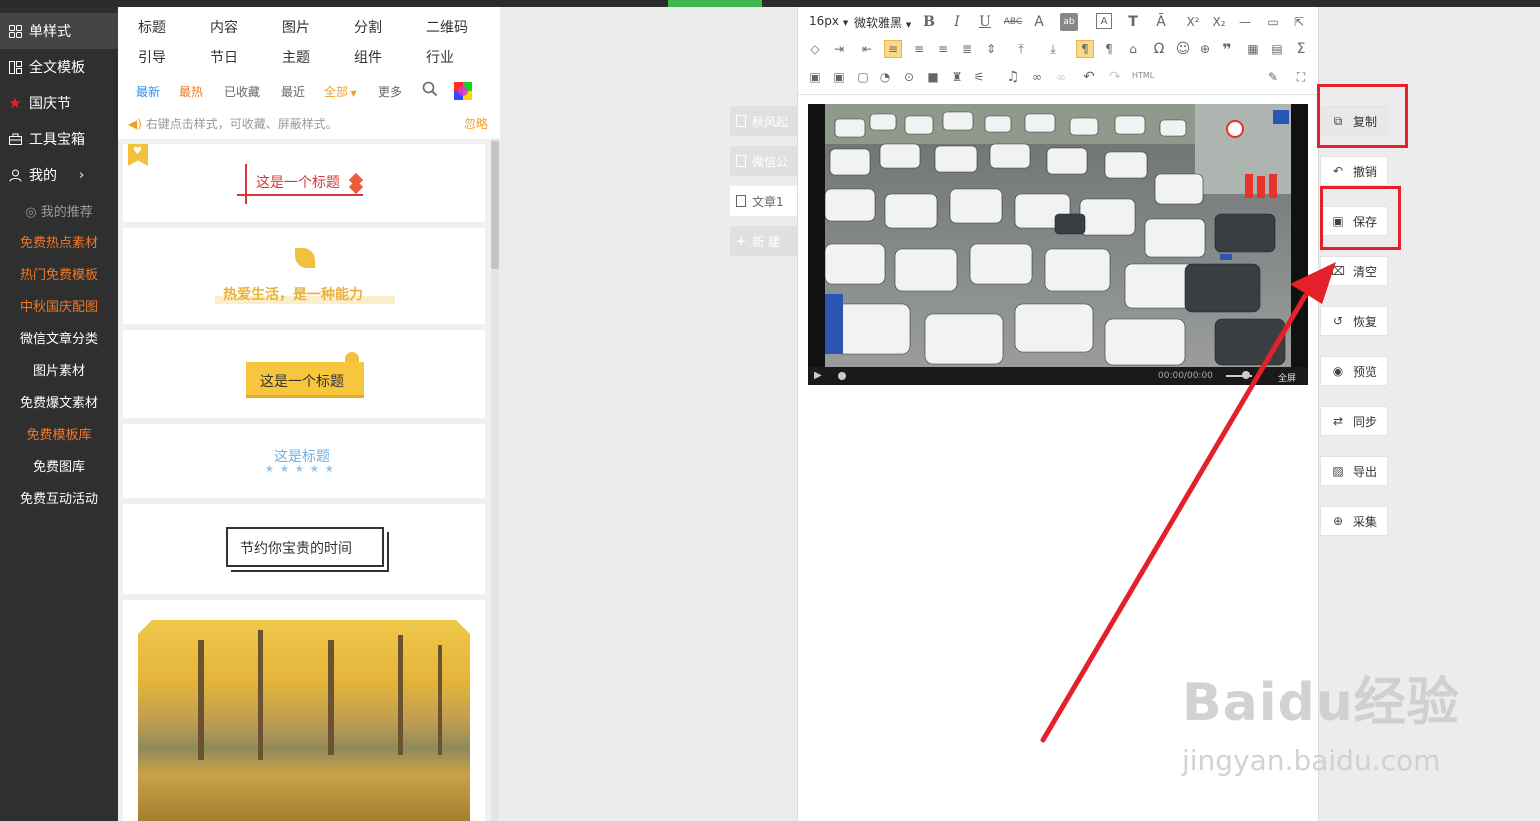 The width and height of the screenshot is (1540, 821). What do you see at coordinates (224, 57) in the screenshot?
I see `category-festival: 节日` at bounding box center [224, 57].